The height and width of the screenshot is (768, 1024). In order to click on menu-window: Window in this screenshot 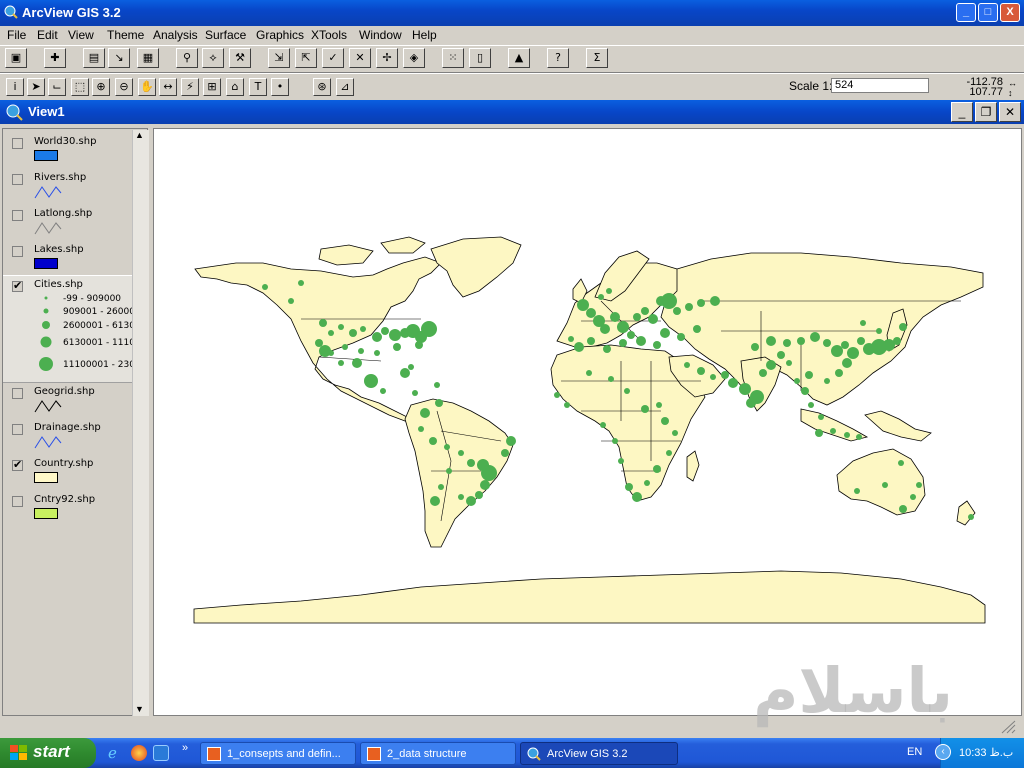, I will do `click(380, 35)`.